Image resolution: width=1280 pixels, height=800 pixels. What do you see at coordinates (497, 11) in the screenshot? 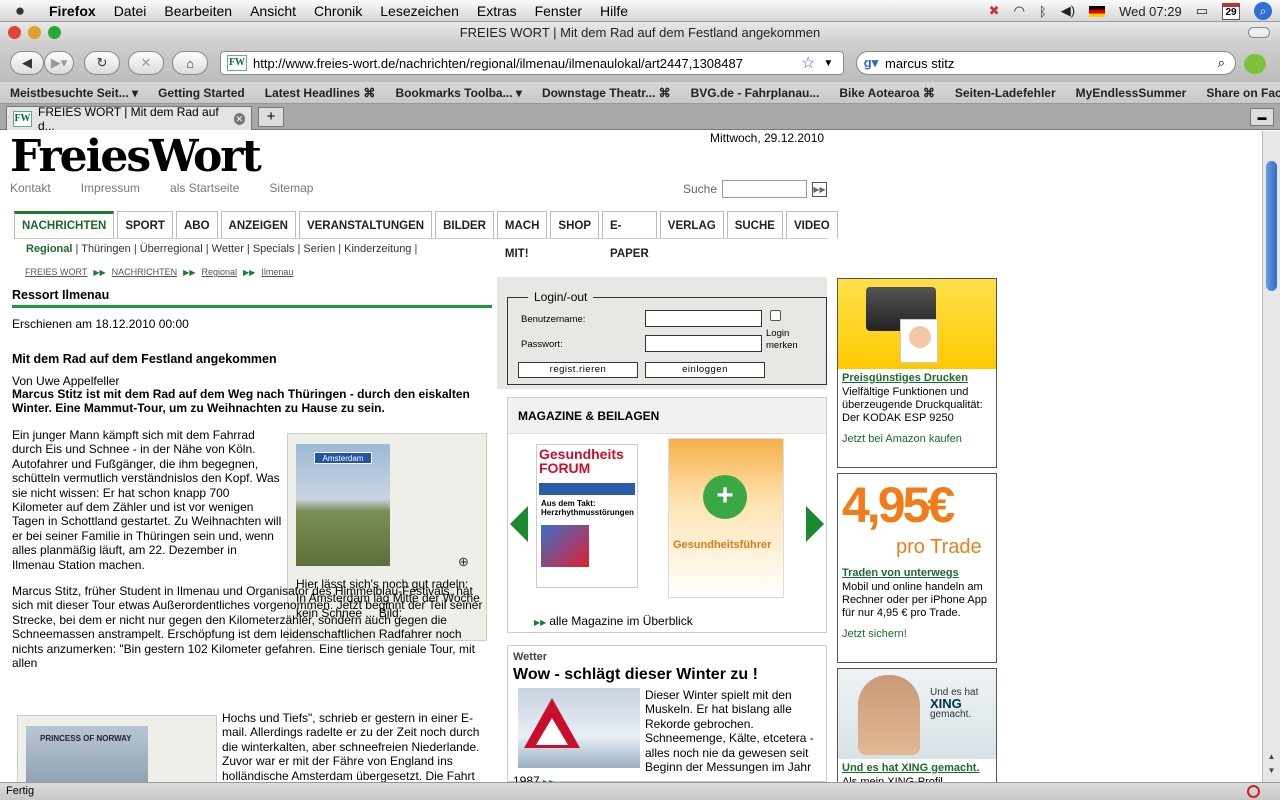
I see `menu-extras: Extras` at bounding box center [497, 11].